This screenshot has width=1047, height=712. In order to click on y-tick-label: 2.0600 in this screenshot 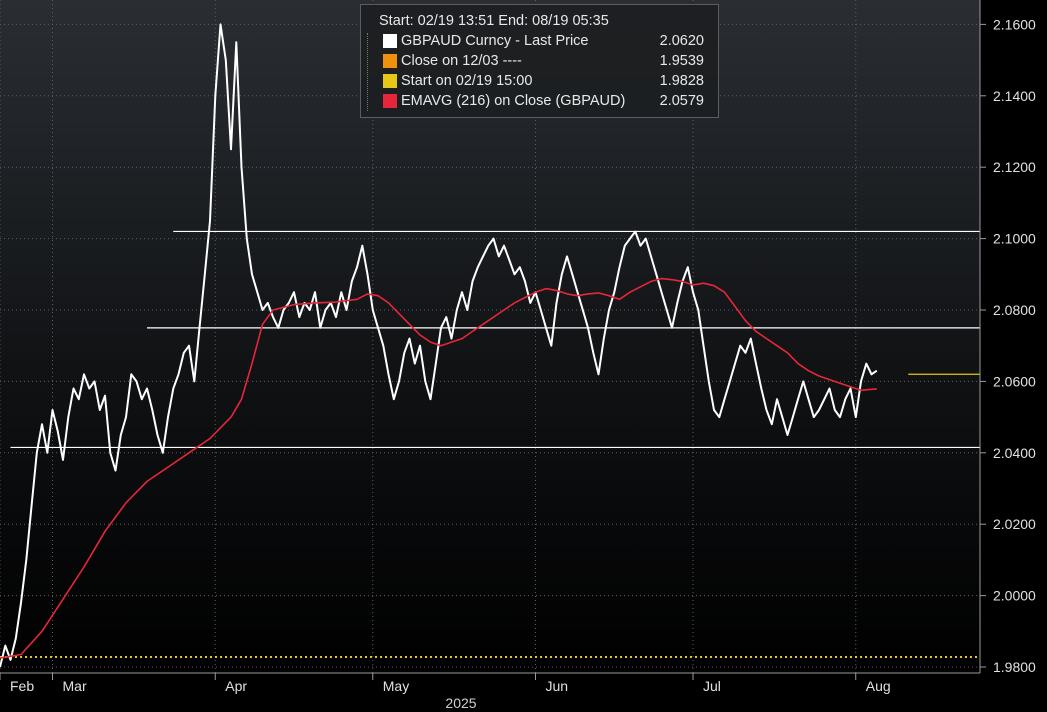, I will do `click(1014, 381)`.